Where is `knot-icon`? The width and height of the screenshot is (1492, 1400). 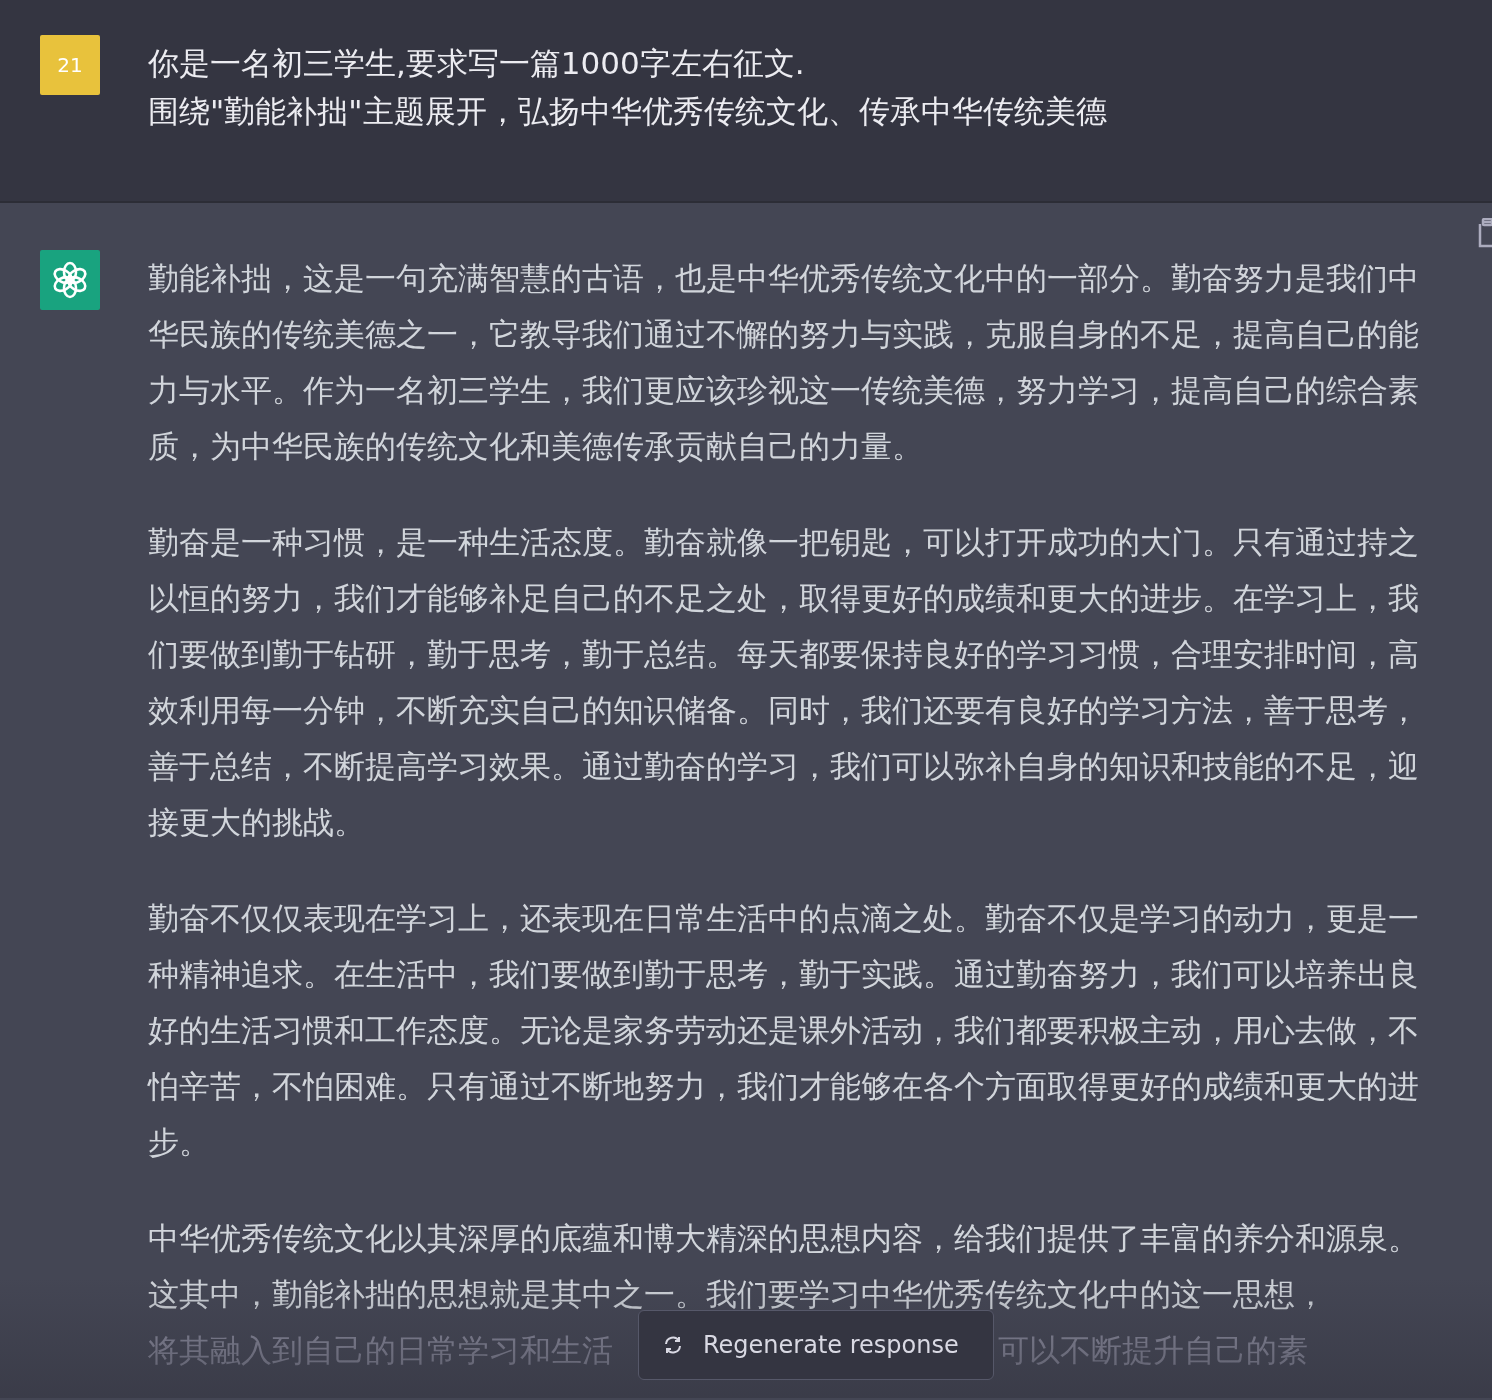
knot-icon is located at coordinates (70, 280).